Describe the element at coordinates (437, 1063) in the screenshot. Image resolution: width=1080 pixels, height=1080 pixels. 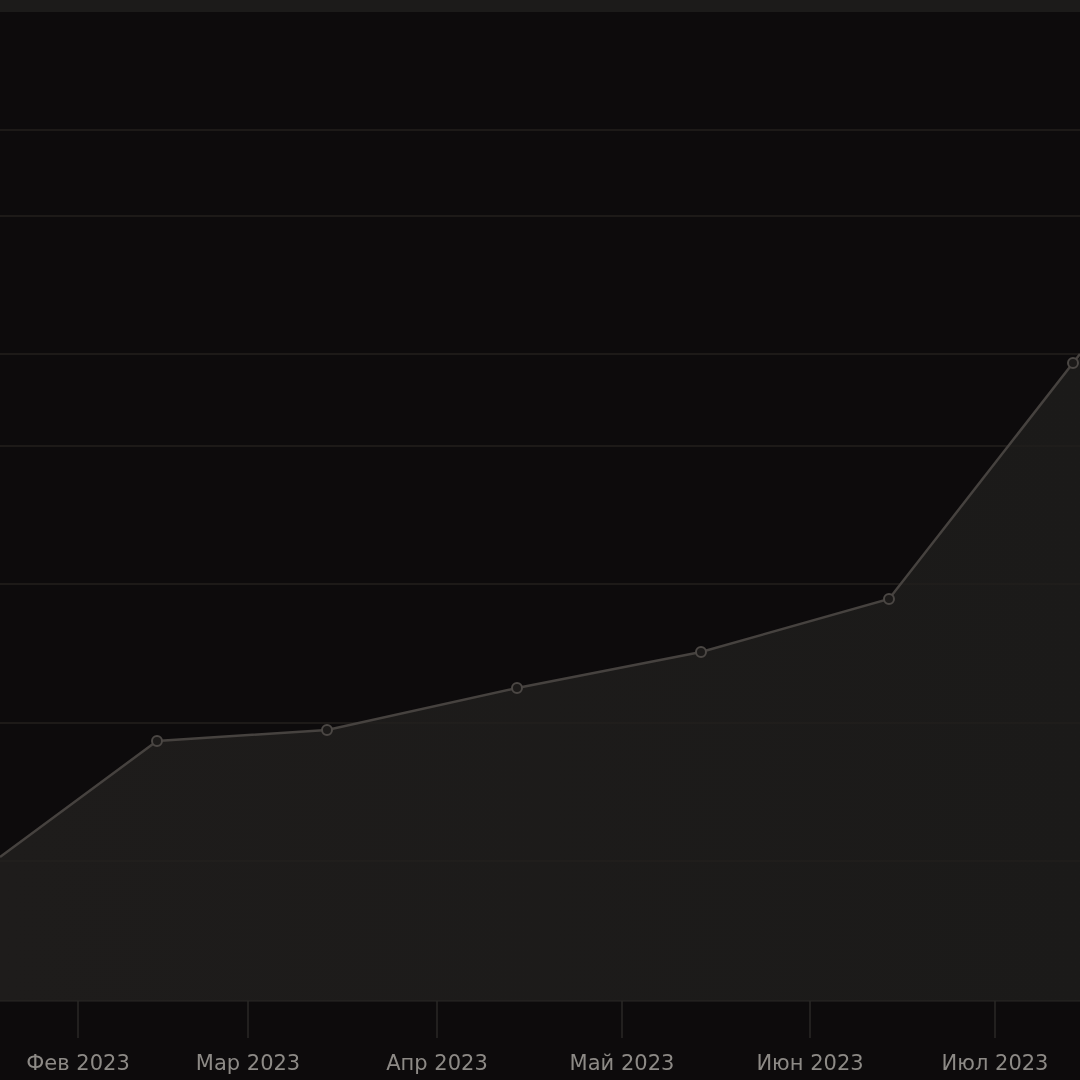
I see `axis-label: Апр 2023` at that location.